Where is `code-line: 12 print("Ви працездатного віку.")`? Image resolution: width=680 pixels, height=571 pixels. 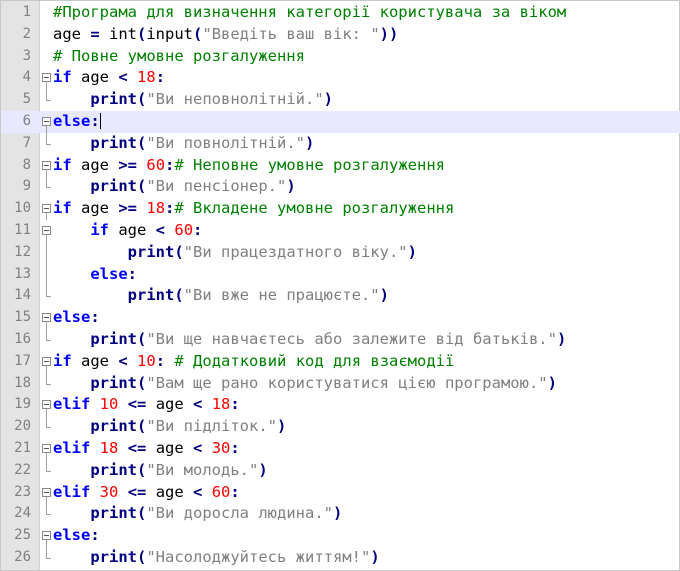 code-line: 12 print("Ви працездатного віку.") is located at coordinates (340, 252).